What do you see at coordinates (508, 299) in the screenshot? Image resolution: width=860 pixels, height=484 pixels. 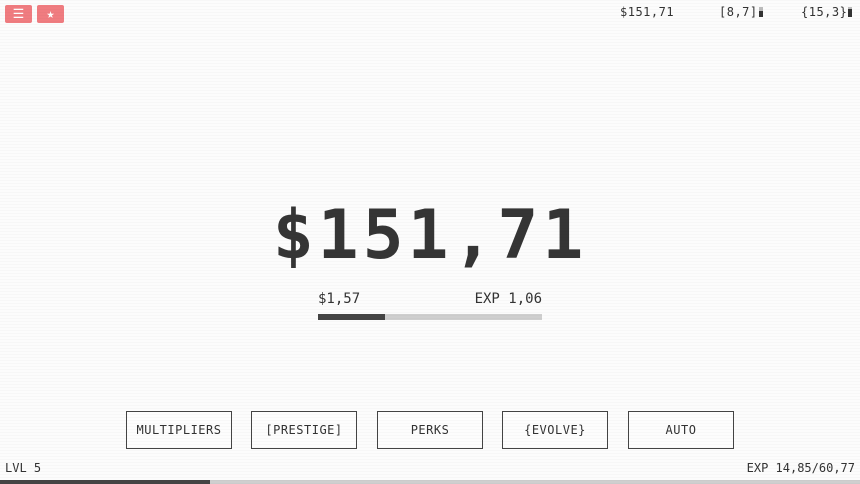 I see `exp-per-tick: EXP 1,06` at bounding box center [508, 299].